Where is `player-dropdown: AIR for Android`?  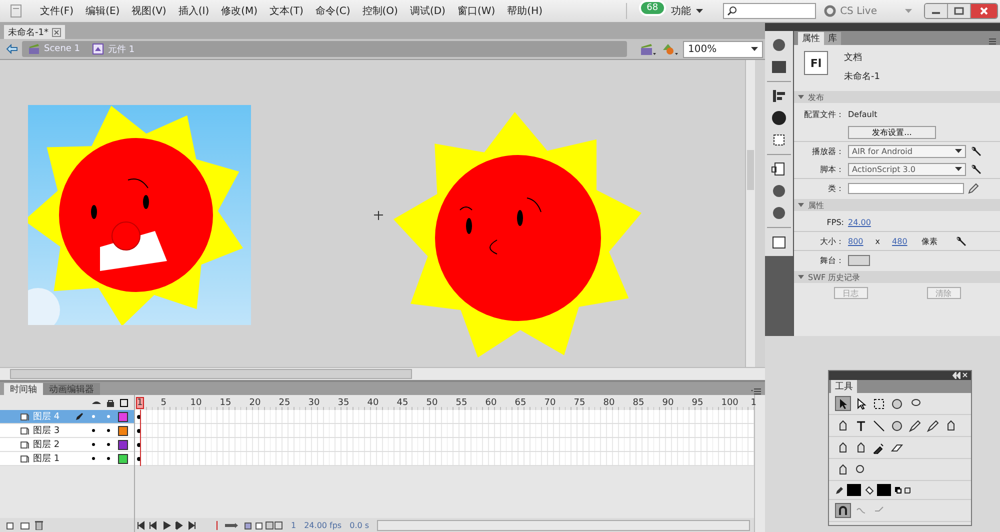 player-dropdown: AIR for Android is located at coordinates (907, 151).